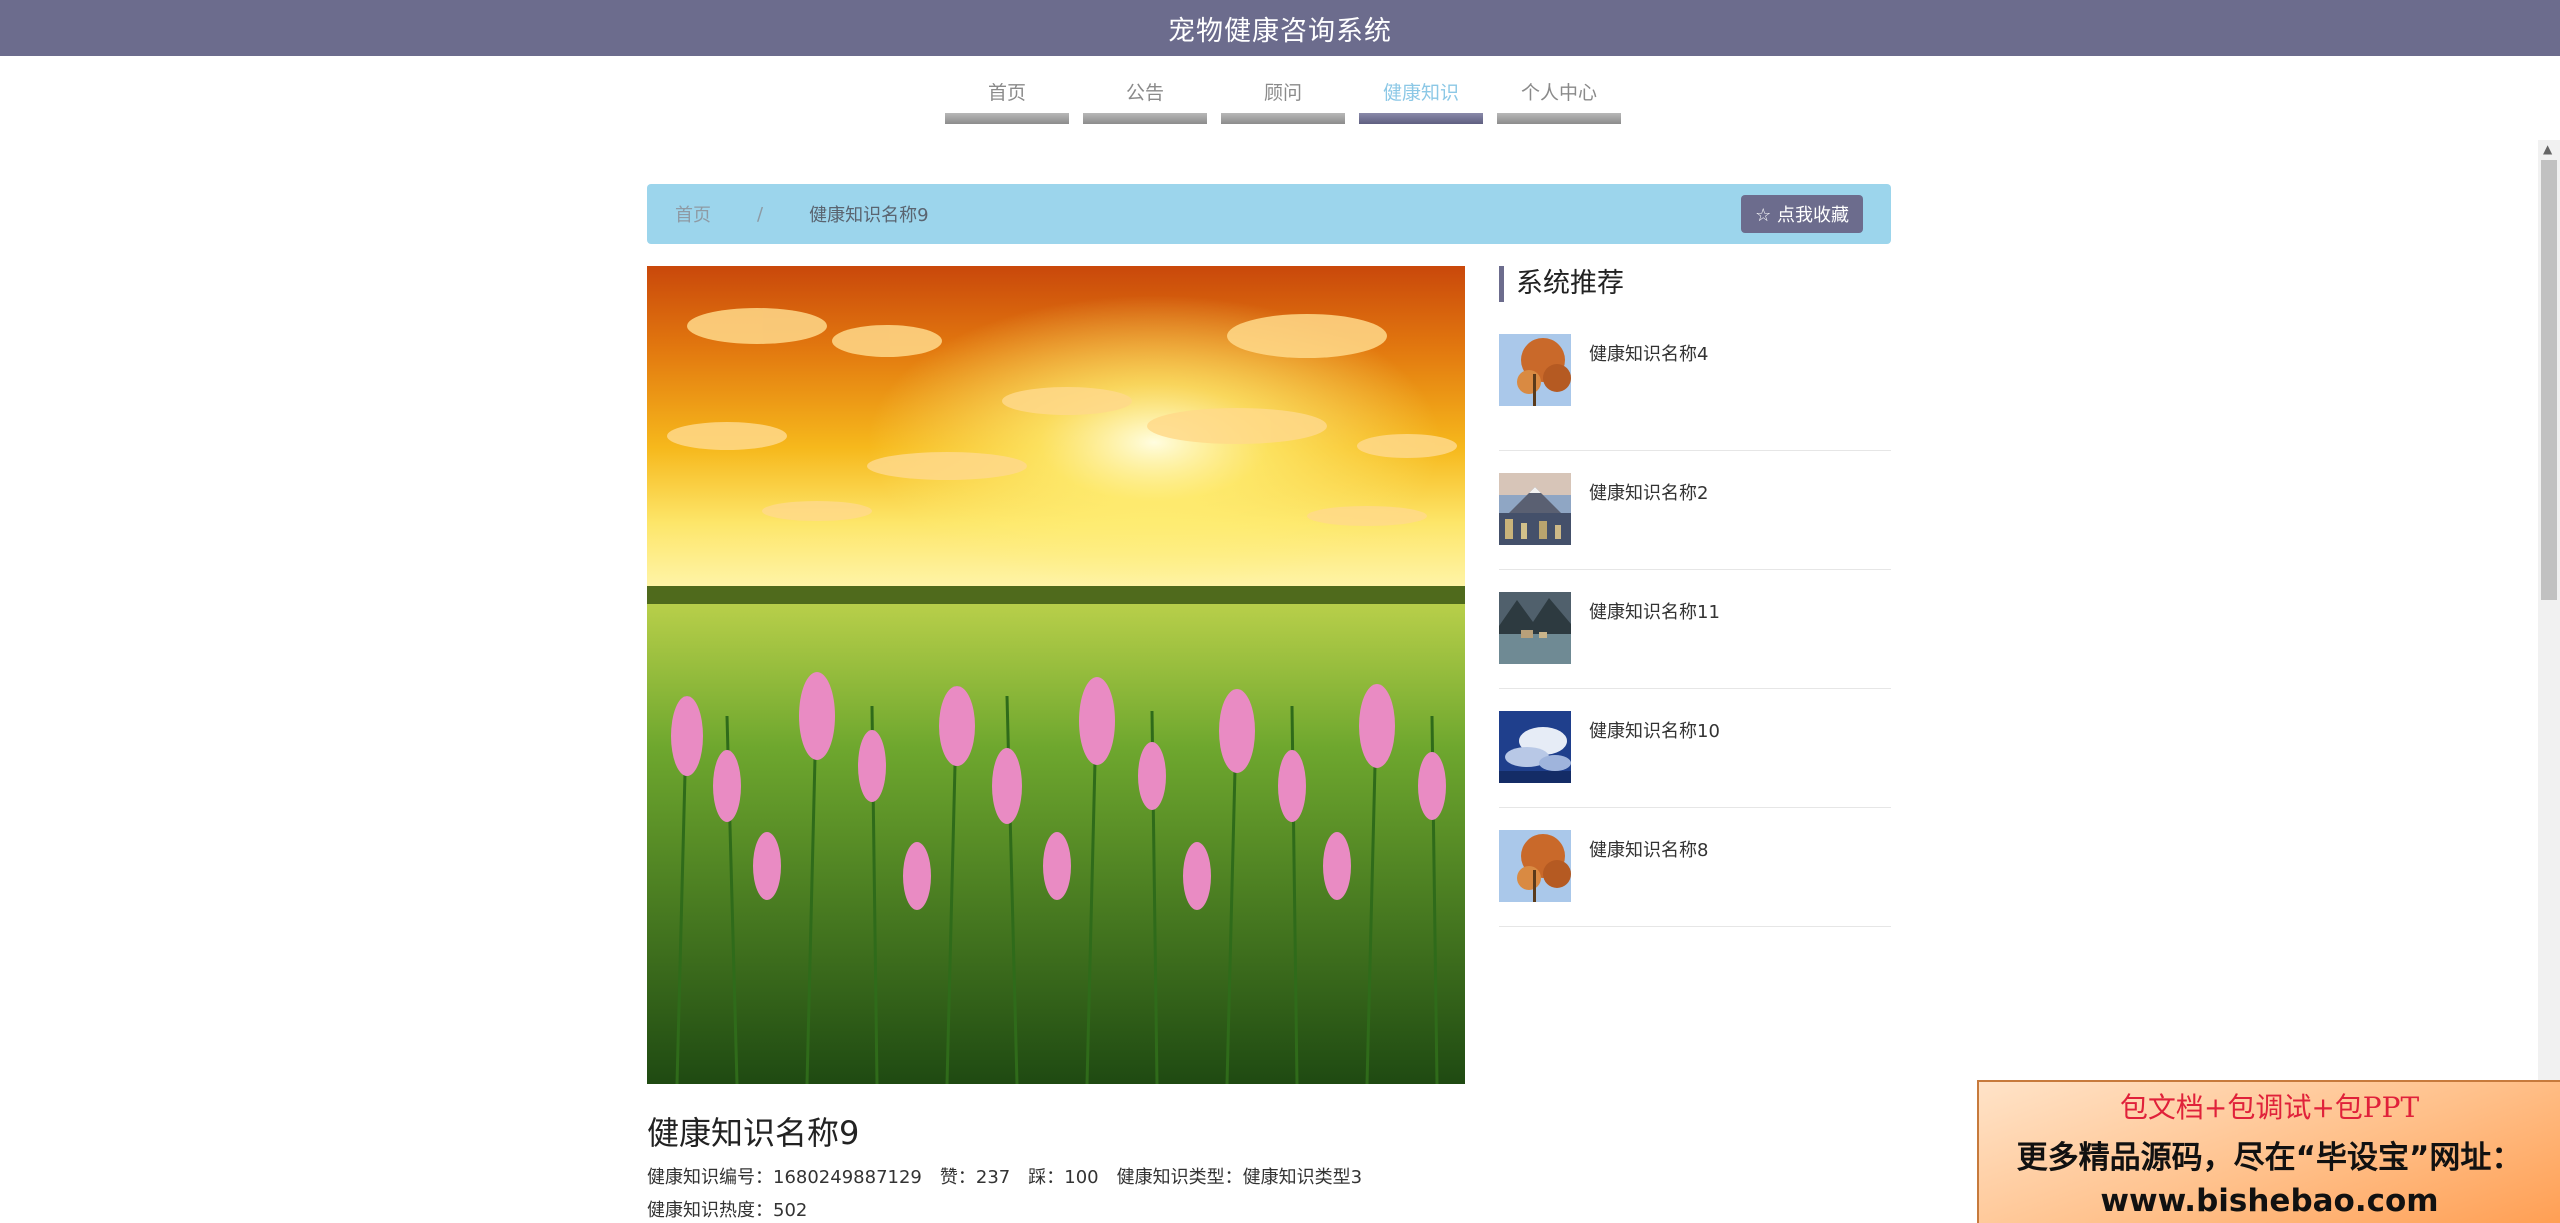 This screenshot has width=2560, height=1223. What do you see at coordinates (1649, 493) in the screenshot?
I see `recommend-title: 健康知识名称2` at bounding box center [1649, 493].